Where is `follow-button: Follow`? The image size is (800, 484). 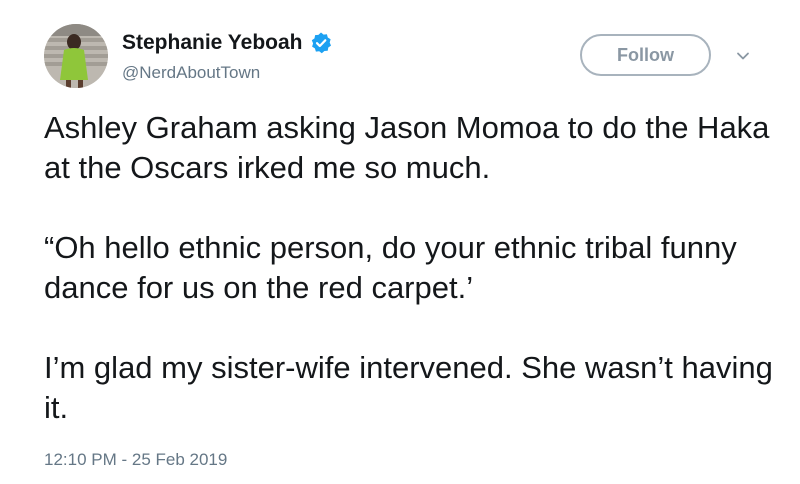
follow-button: Follow is located at coordinates (645, 55).